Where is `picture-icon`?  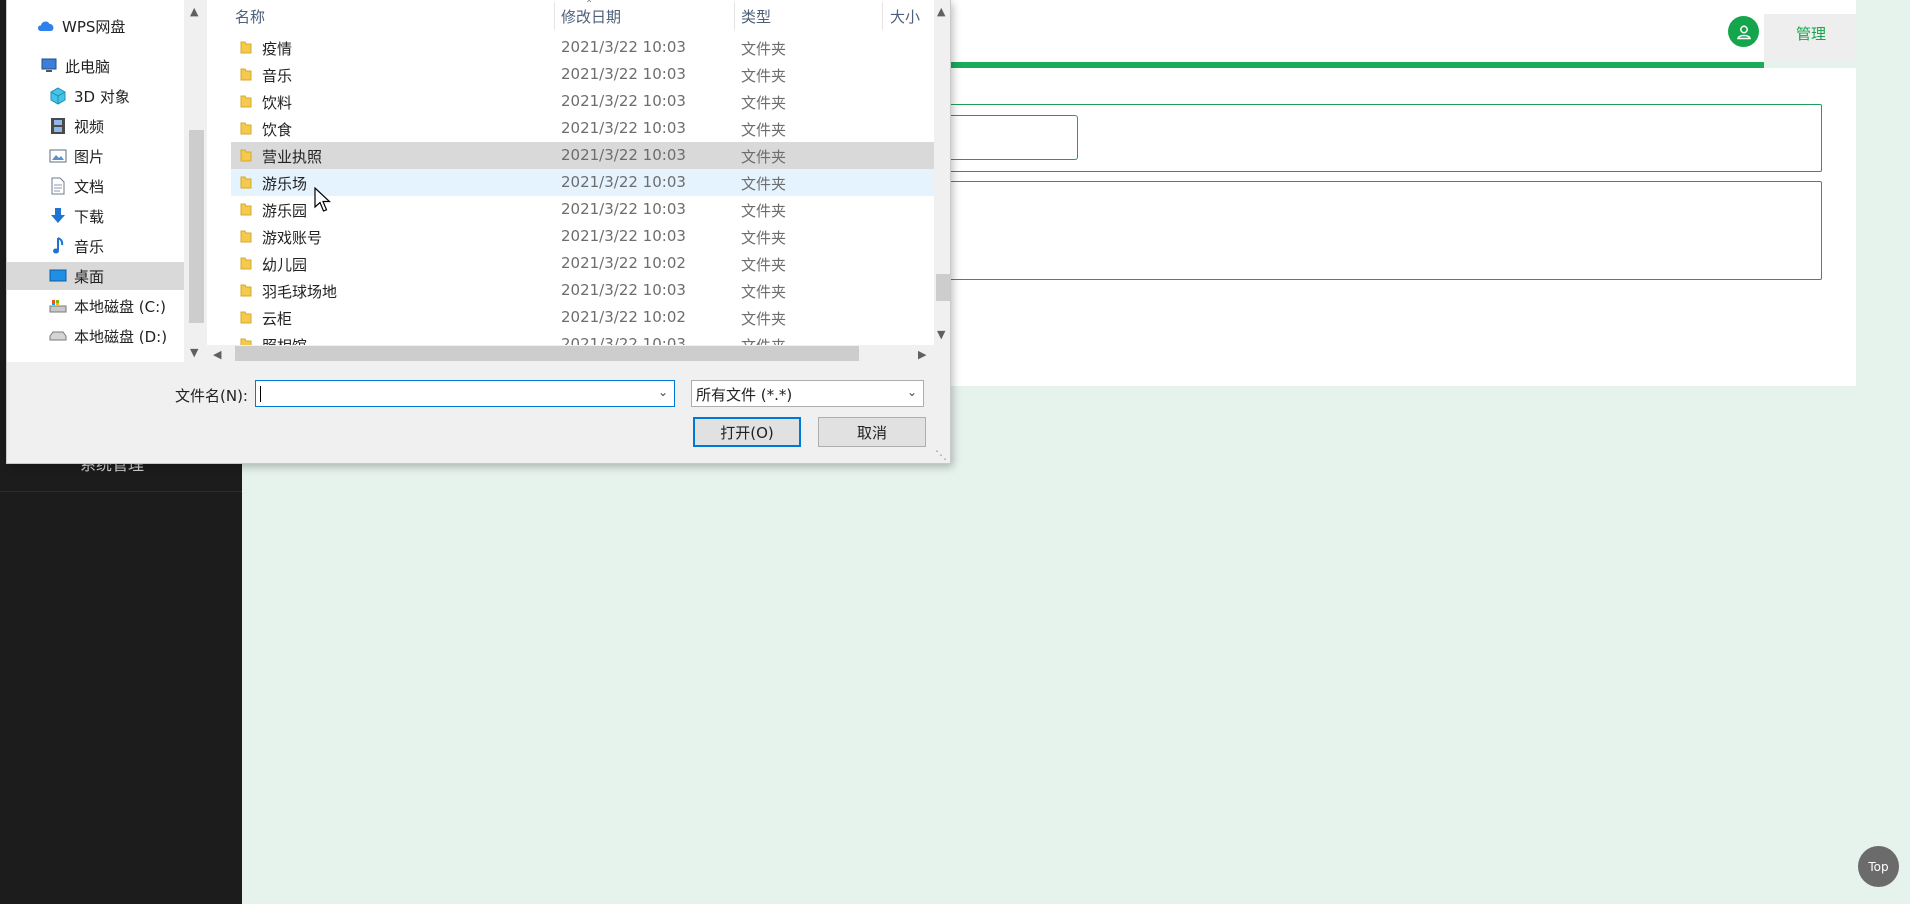 picture-icon is located at coordinates (58, 156).